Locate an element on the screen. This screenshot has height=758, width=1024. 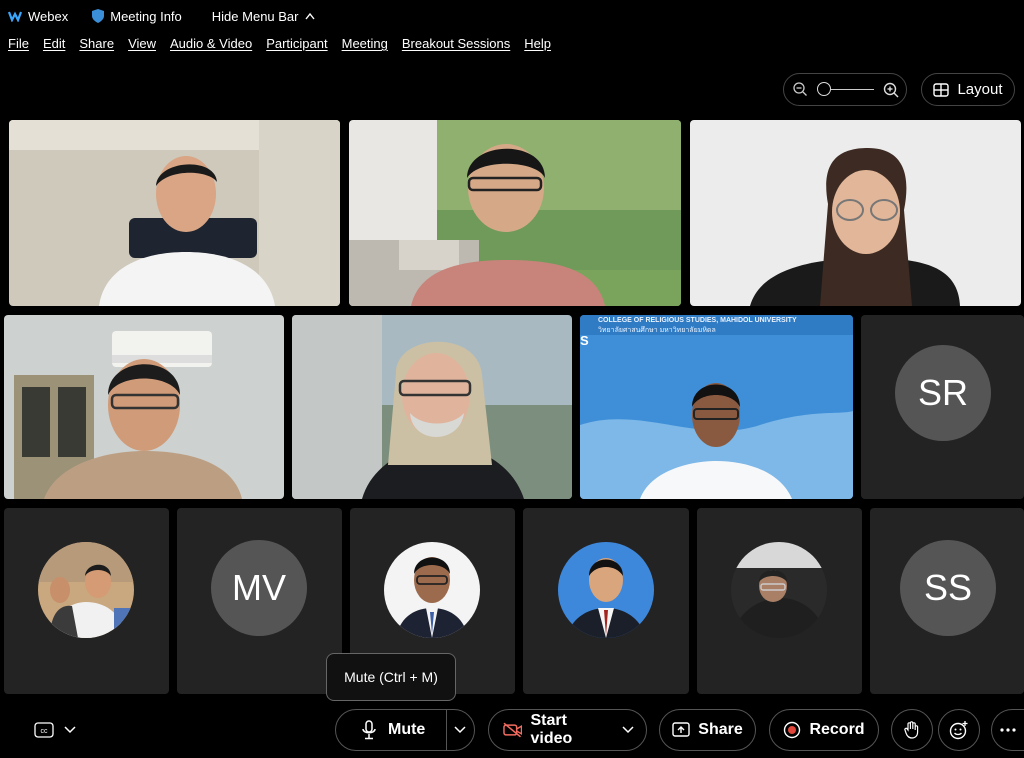
raise-hand-button is located at coordinates (912, 730).